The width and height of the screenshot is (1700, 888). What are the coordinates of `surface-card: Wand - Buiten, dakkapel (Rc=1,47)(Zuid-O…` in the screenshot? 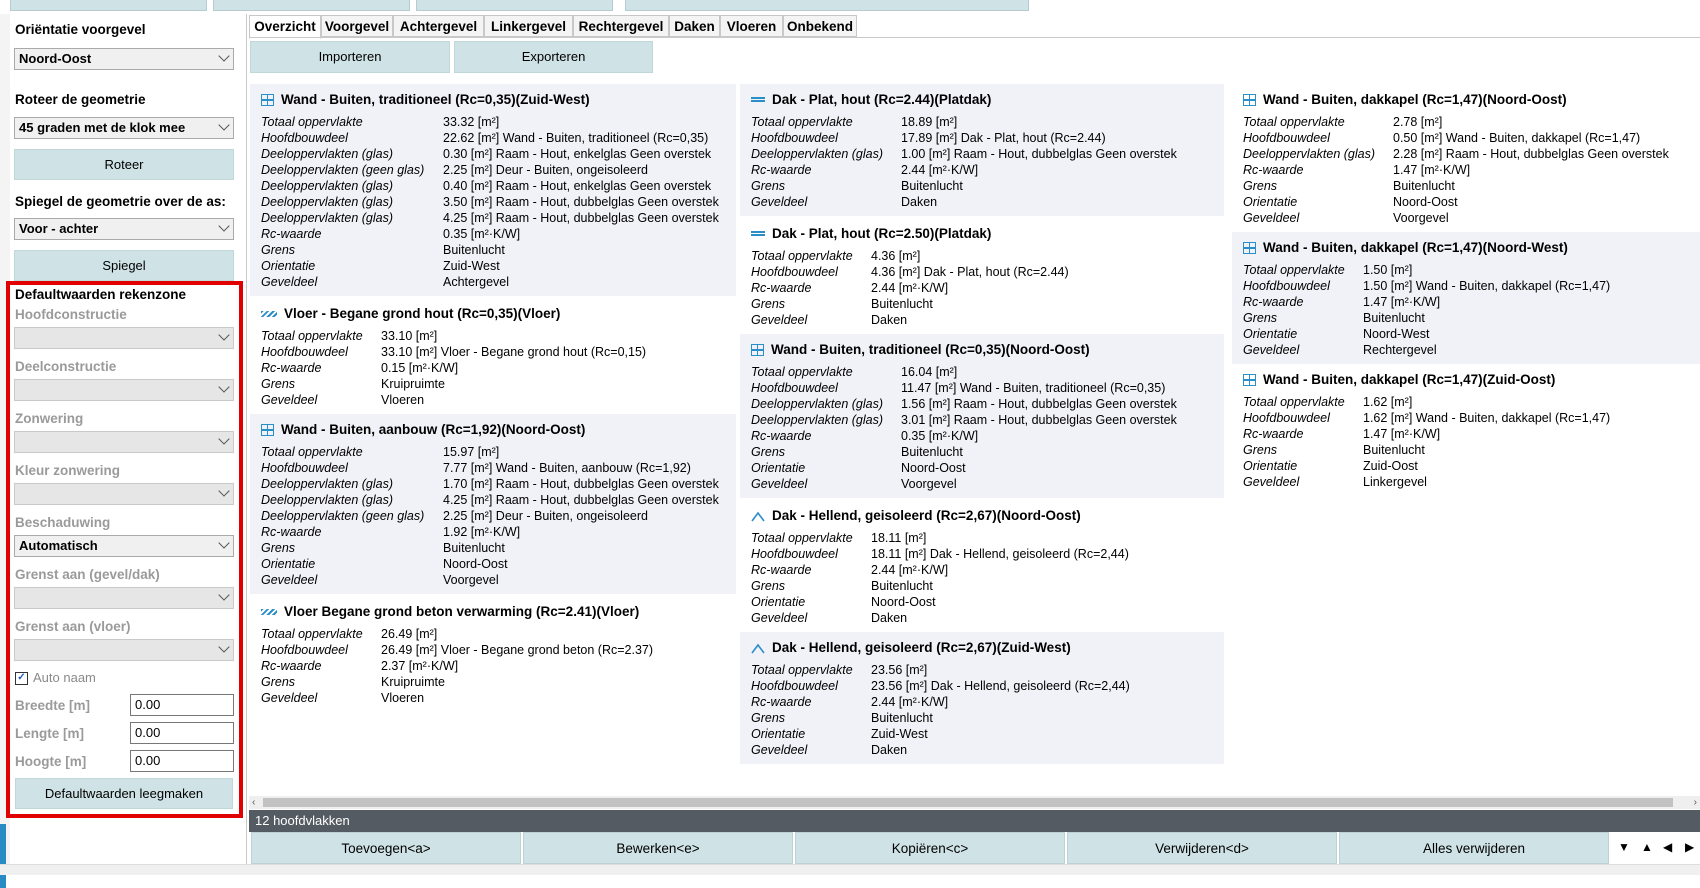 It's located at (1466, 426).